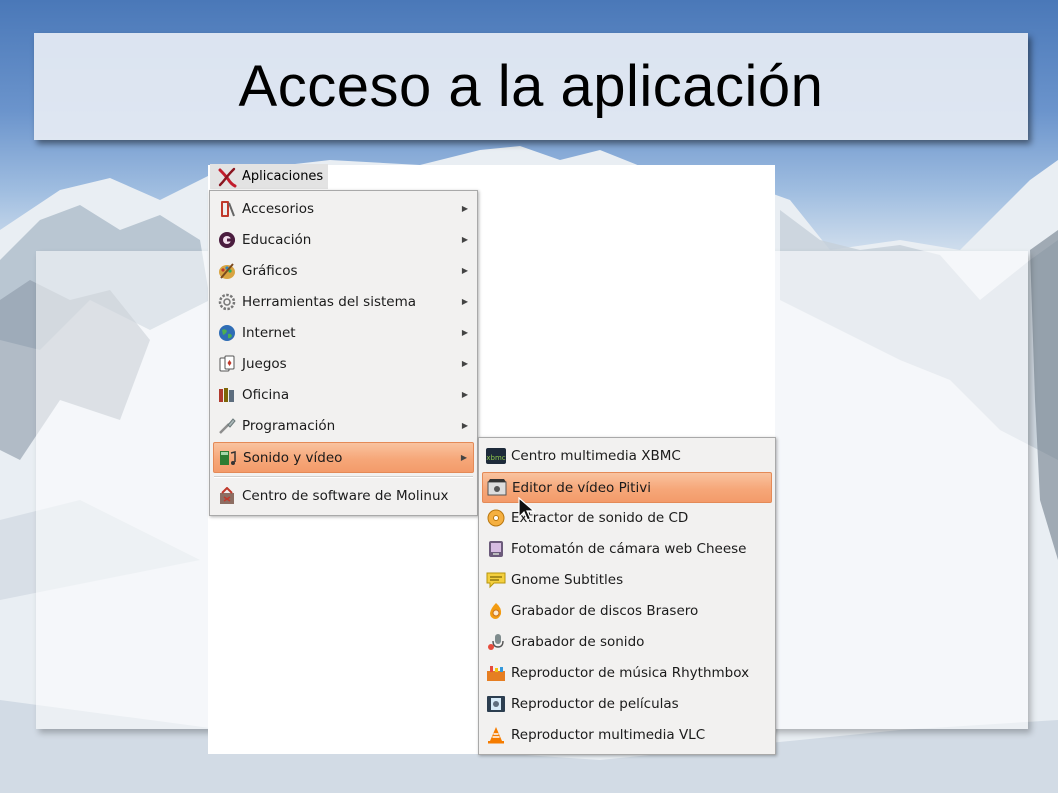  I want to click on movie-player-icon, so click(496, 704).